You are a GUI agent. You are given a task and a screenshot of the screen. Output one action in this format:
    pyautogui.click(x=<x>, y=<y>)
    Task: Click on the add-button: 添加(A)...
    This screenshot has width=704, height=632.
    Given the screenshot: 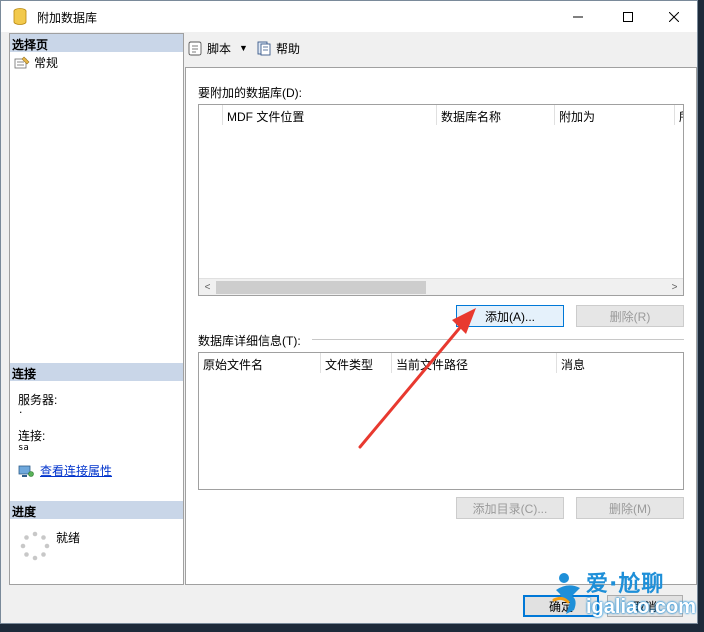 What is the action you would take?
    pyautogui.click(x=510, y=316)
    